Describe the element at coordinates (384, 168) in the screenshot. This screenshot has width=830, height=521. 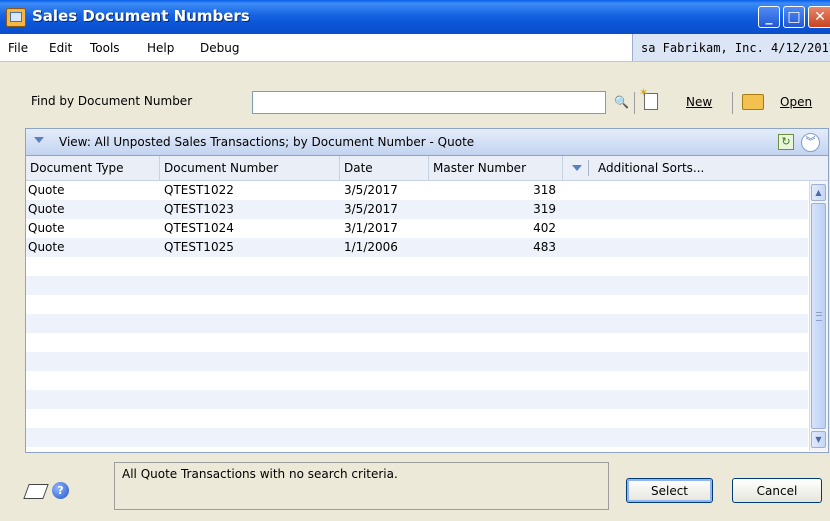
I see `column-header-date: Date` at that location.